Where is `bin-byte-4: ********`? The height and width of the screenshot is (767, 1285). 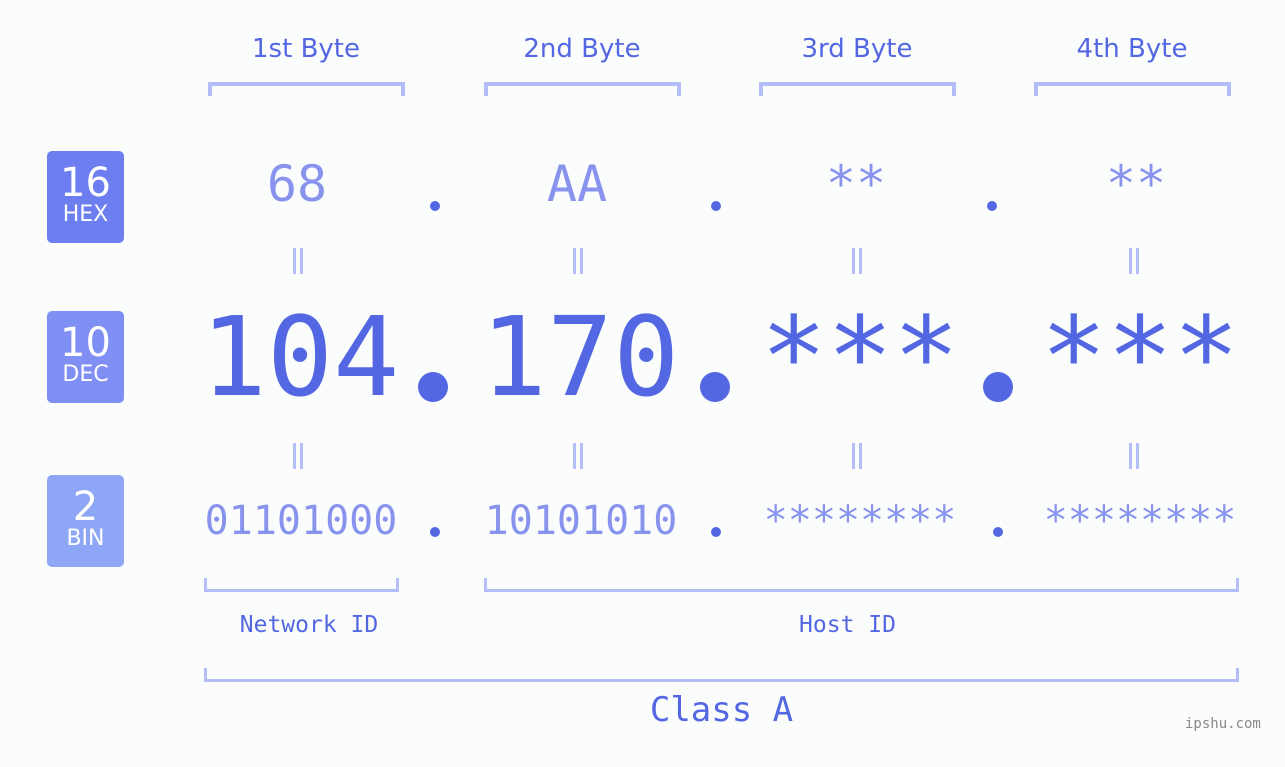
bin-byte-4: ******** is located at coordinates (1140, 521).